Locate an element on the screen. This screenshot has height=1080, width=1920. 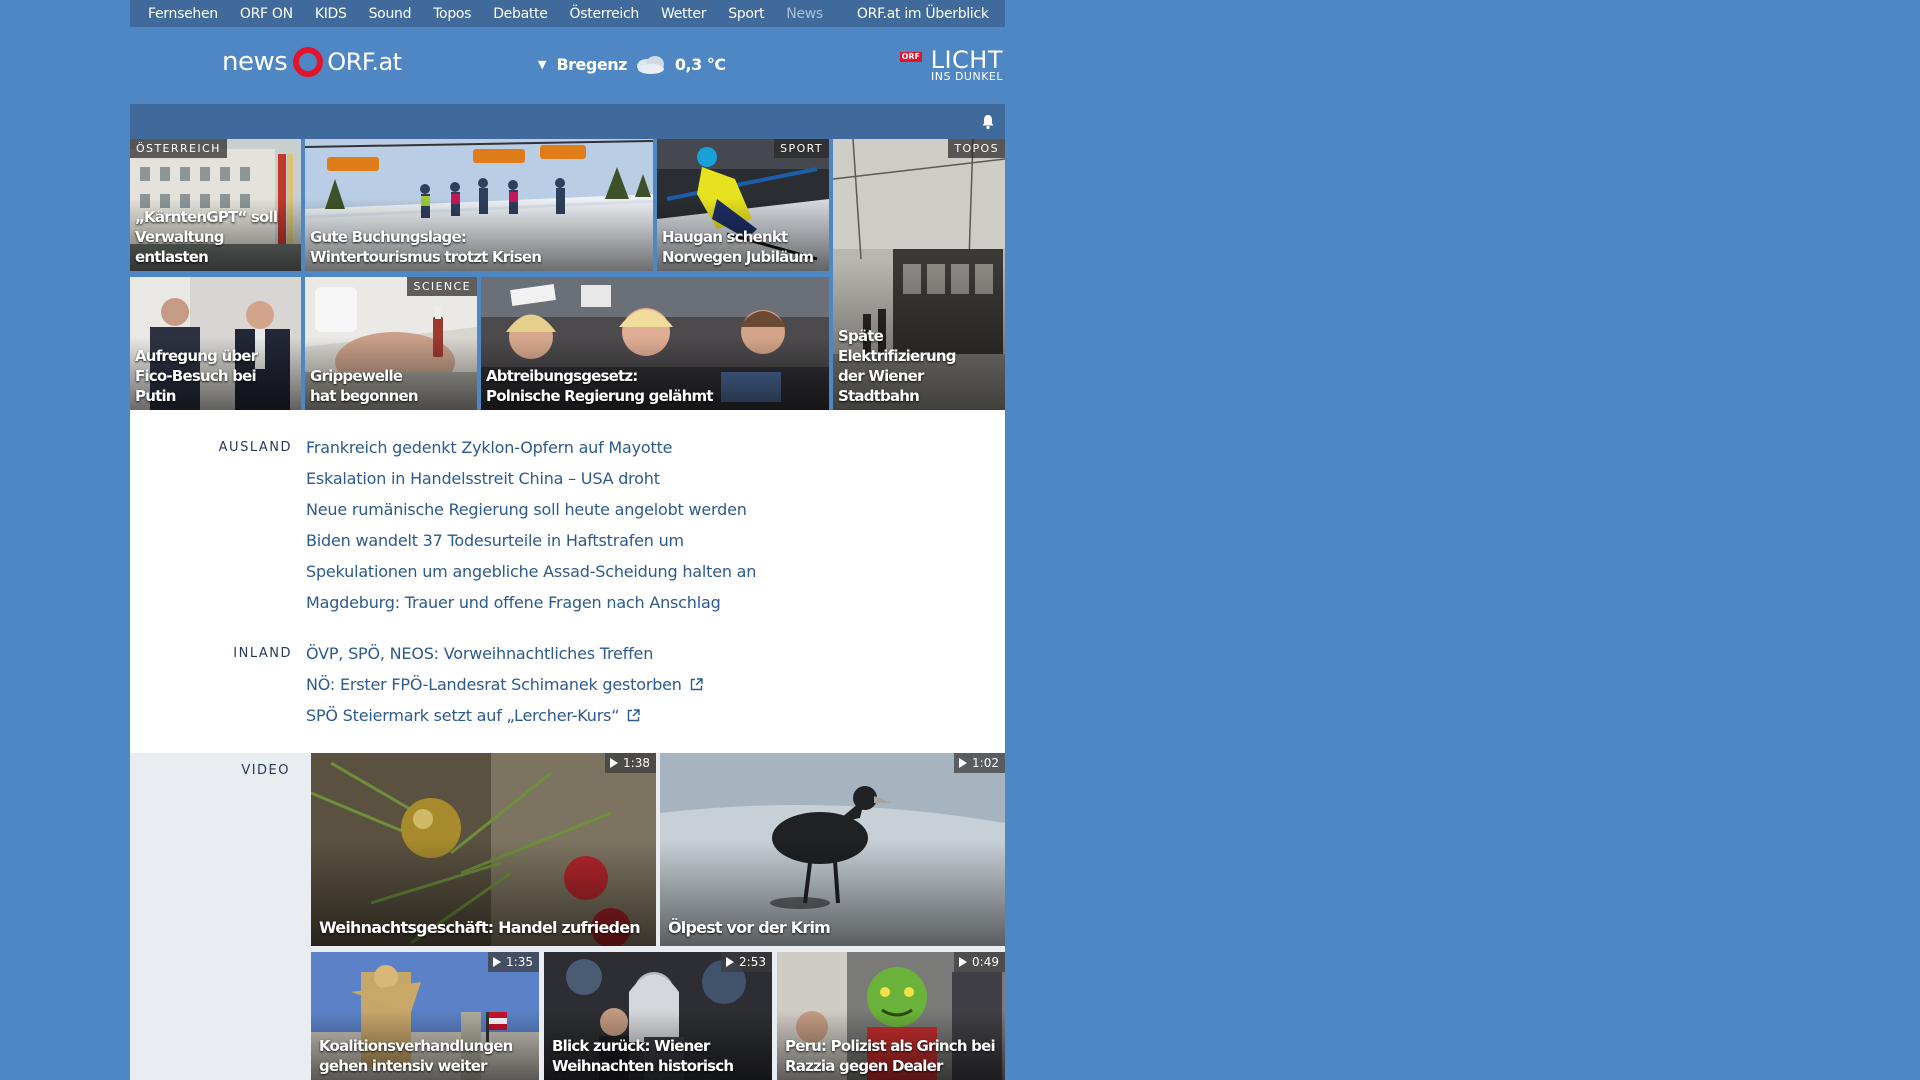
video-tile: 1:02 Ölpest vor der Krim is located at coordinates (832, 849).